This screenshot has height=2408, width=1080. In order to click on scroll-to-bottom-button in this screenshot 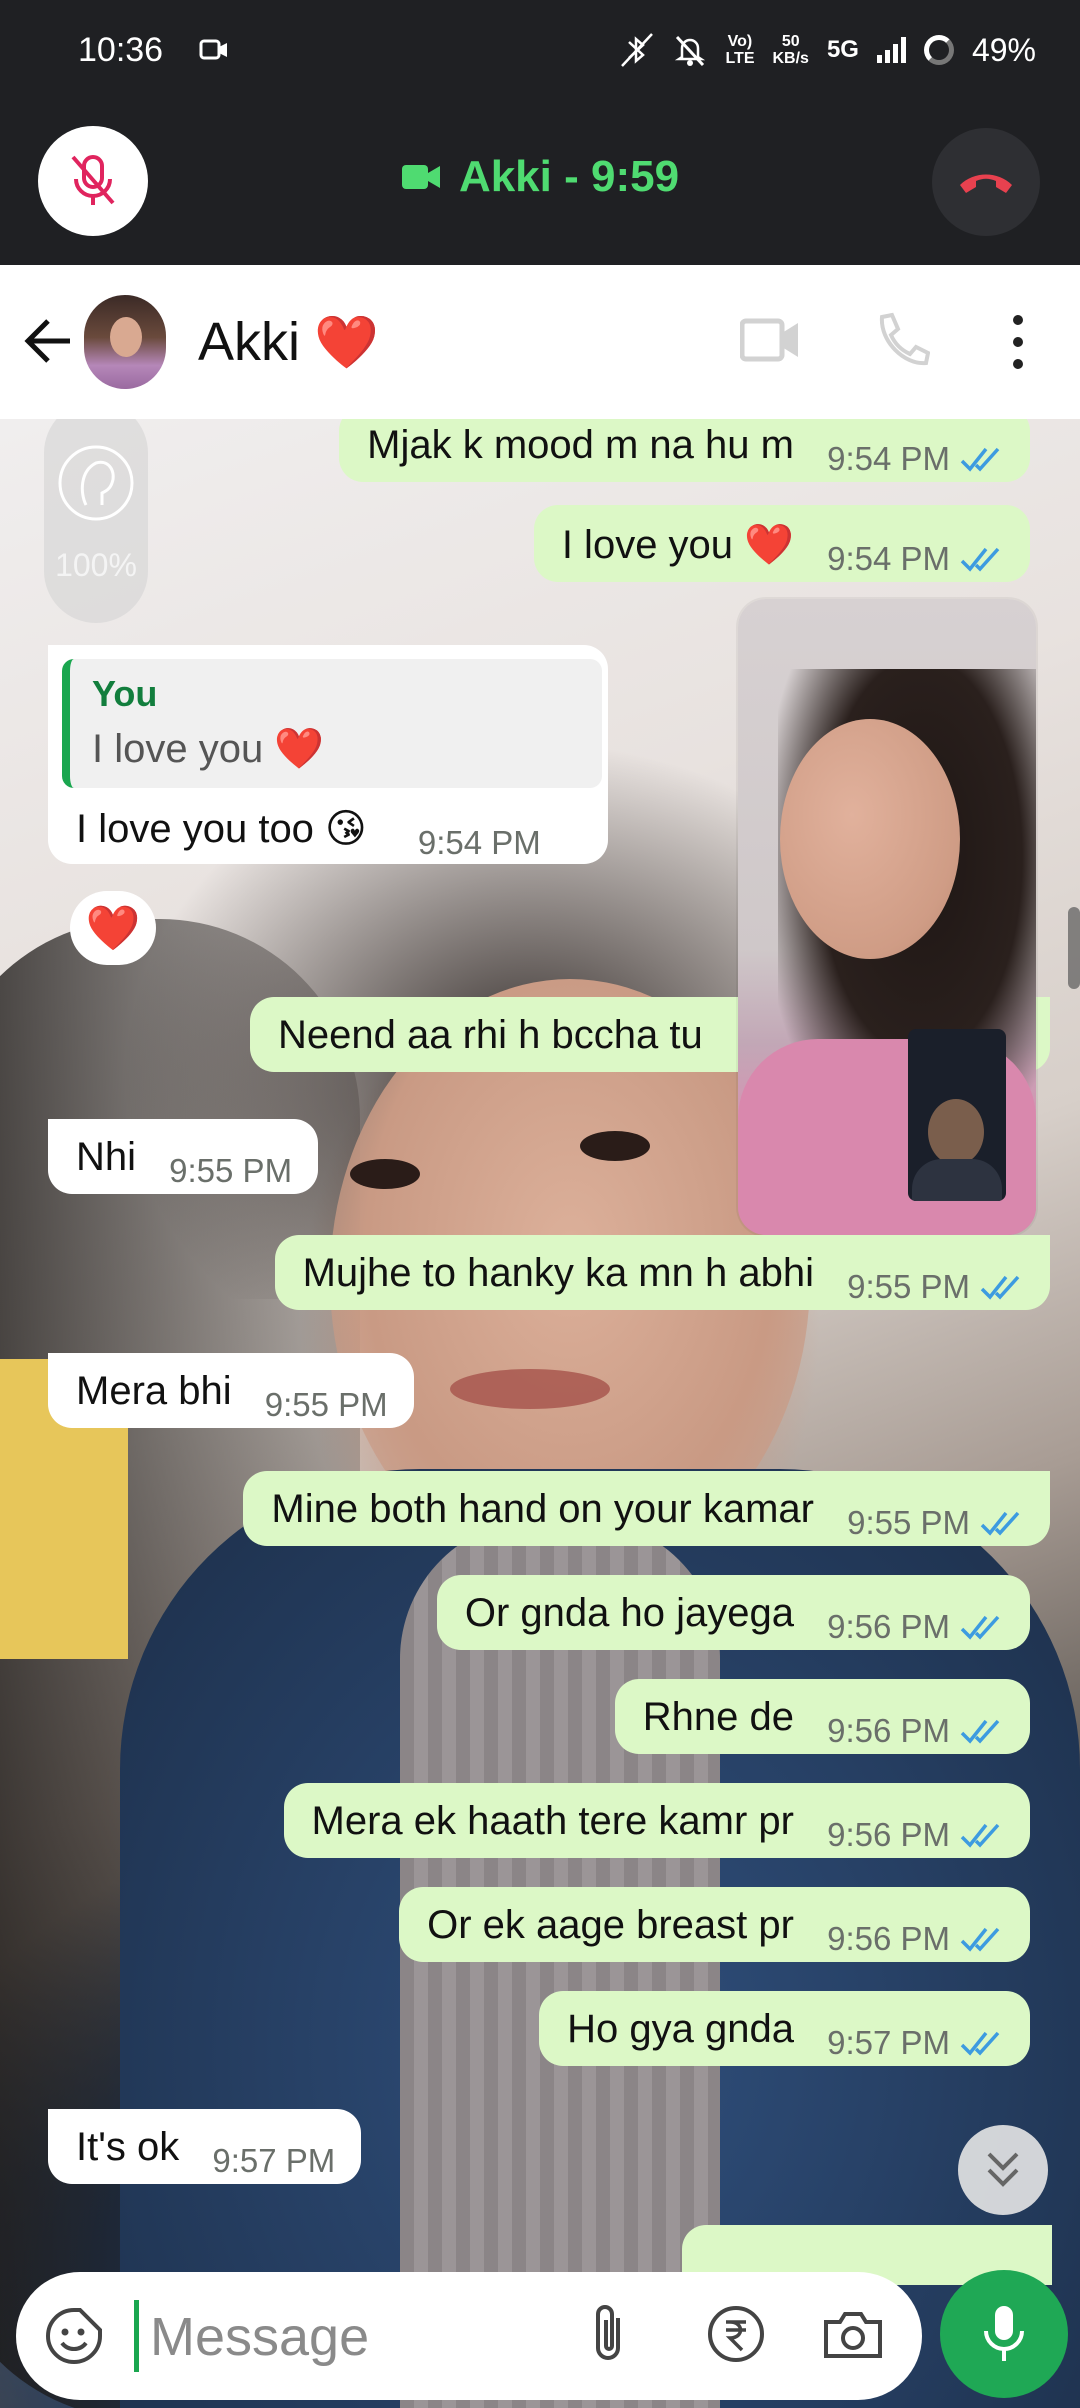, I will do `click(1003, 2170)`.